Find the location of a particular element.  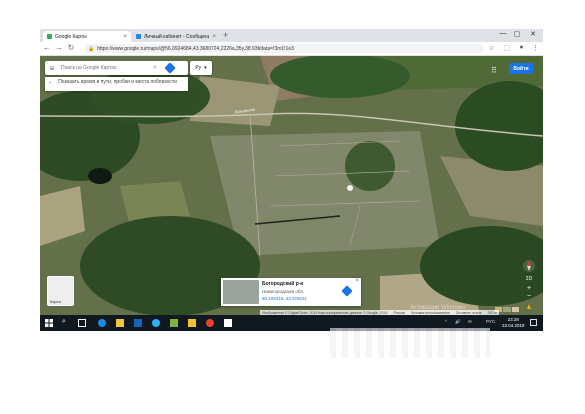

minimize-button: — is located at coordinates (503, 33).